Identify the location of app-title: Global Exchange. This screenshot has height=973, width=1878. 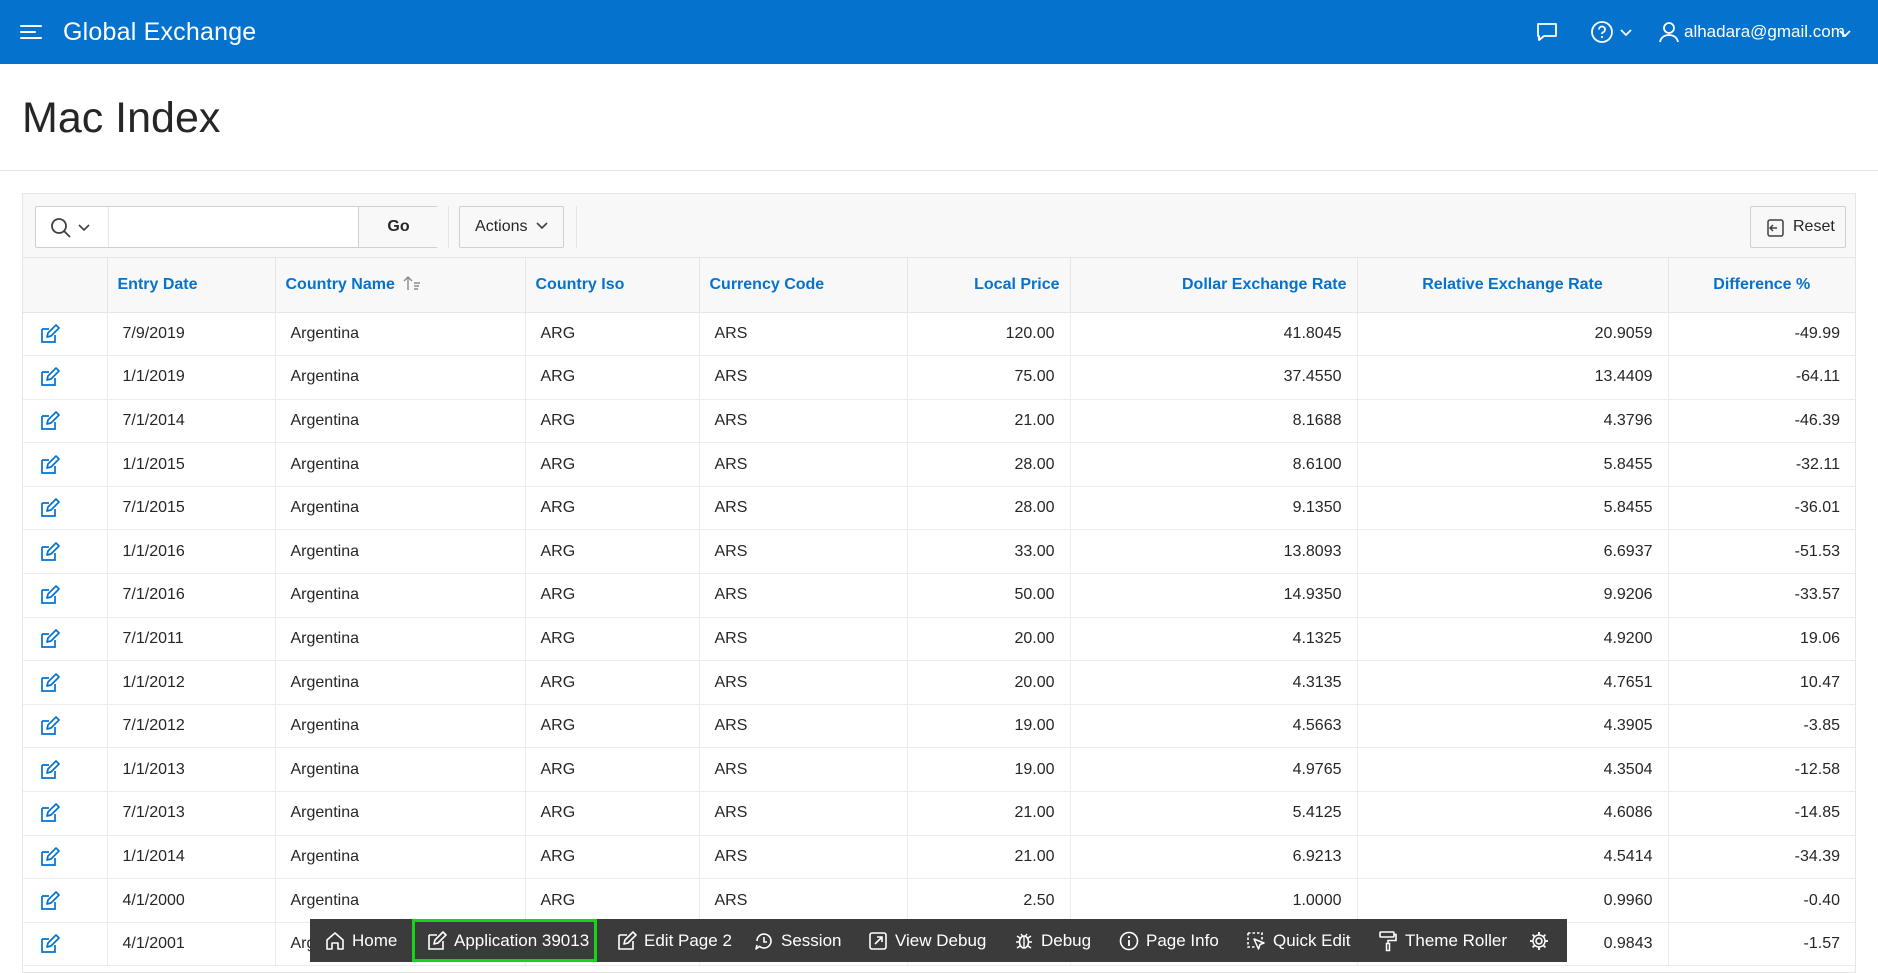
(159, 32).